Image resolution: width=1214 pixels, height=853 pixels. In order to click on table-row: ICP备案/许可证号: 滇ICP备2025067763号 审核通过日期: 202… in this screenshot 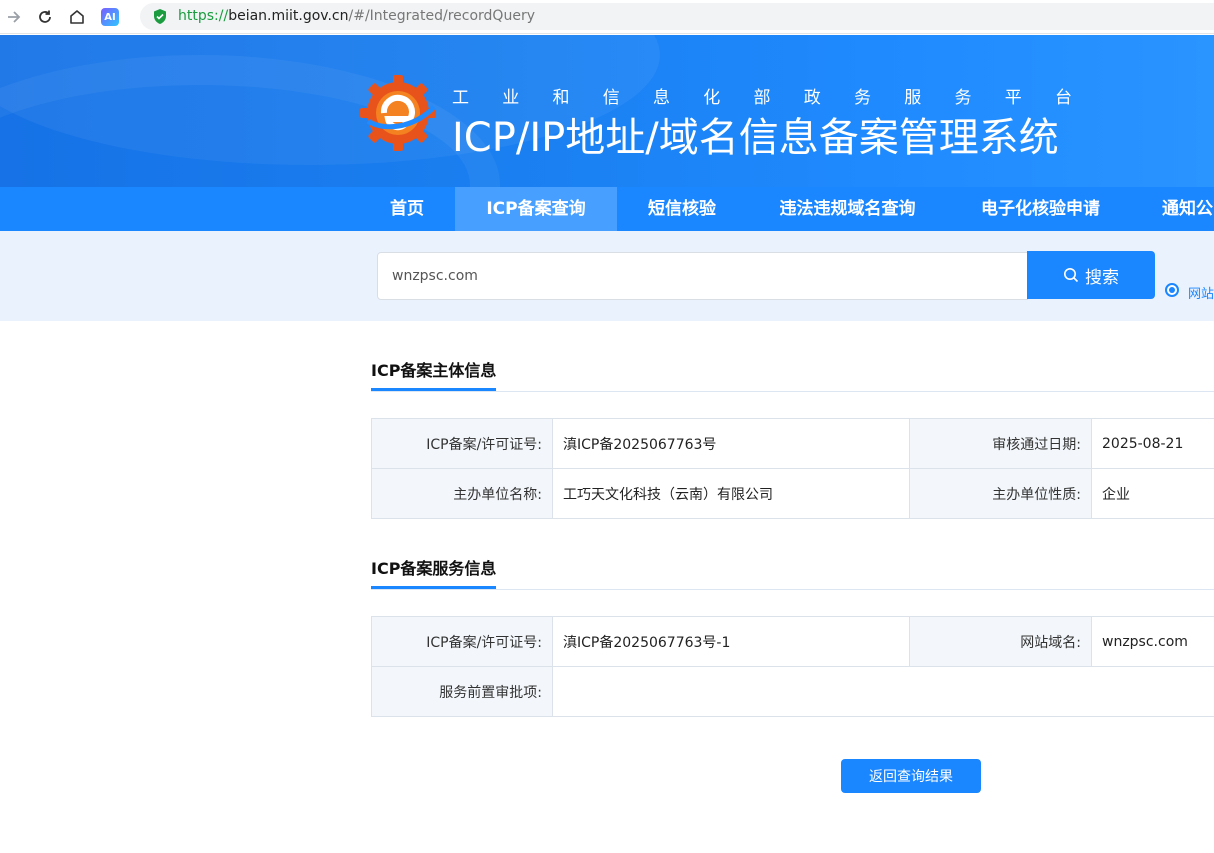, I will do `click(792, 443)`.